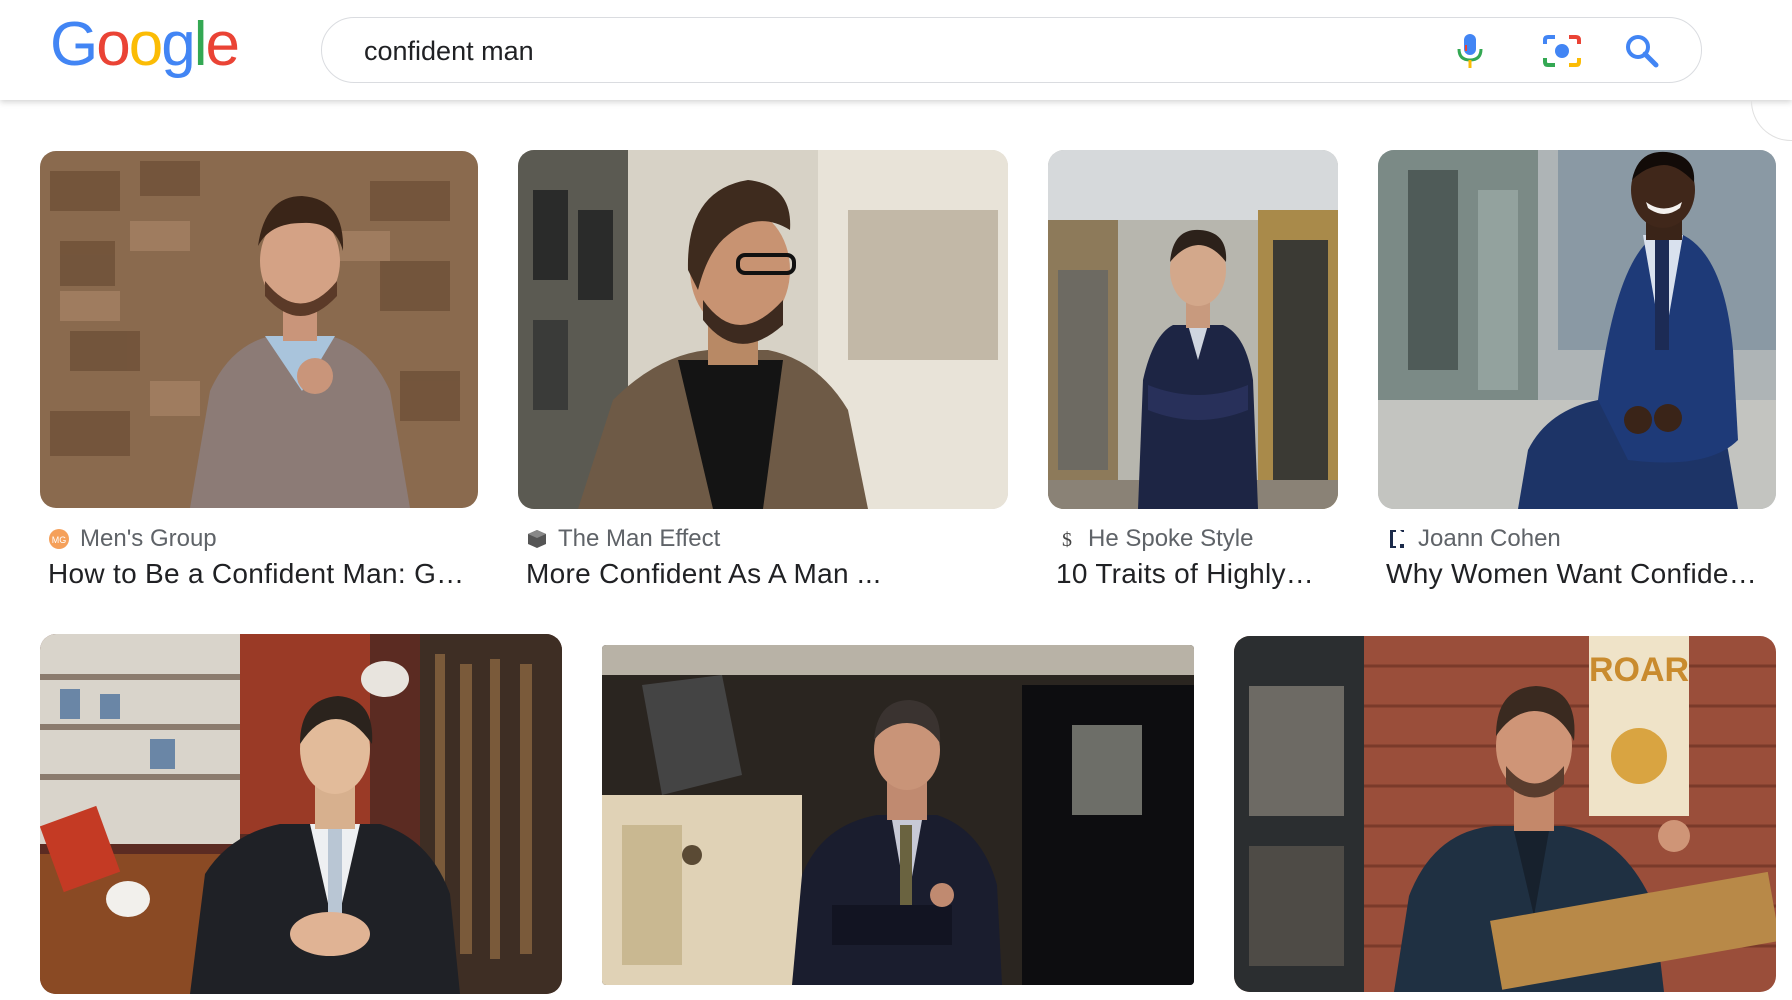 Image resolution: width=1792 pixels, height=1000 pixels. Describe the element at coordinates (200, 44) in the screenshot. I see `logo-letter: l` at that location.